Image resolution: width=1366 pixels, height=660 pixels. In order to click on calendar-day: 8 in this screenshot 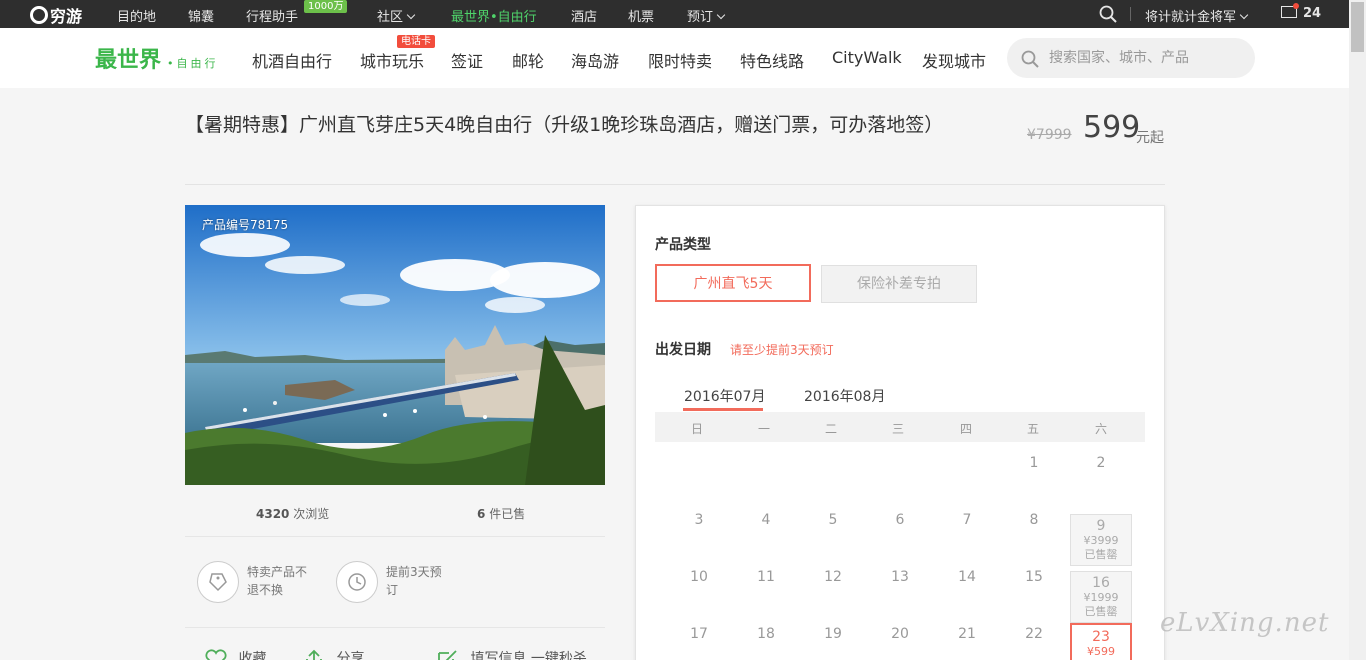, I will do `click(1034, 534)`.